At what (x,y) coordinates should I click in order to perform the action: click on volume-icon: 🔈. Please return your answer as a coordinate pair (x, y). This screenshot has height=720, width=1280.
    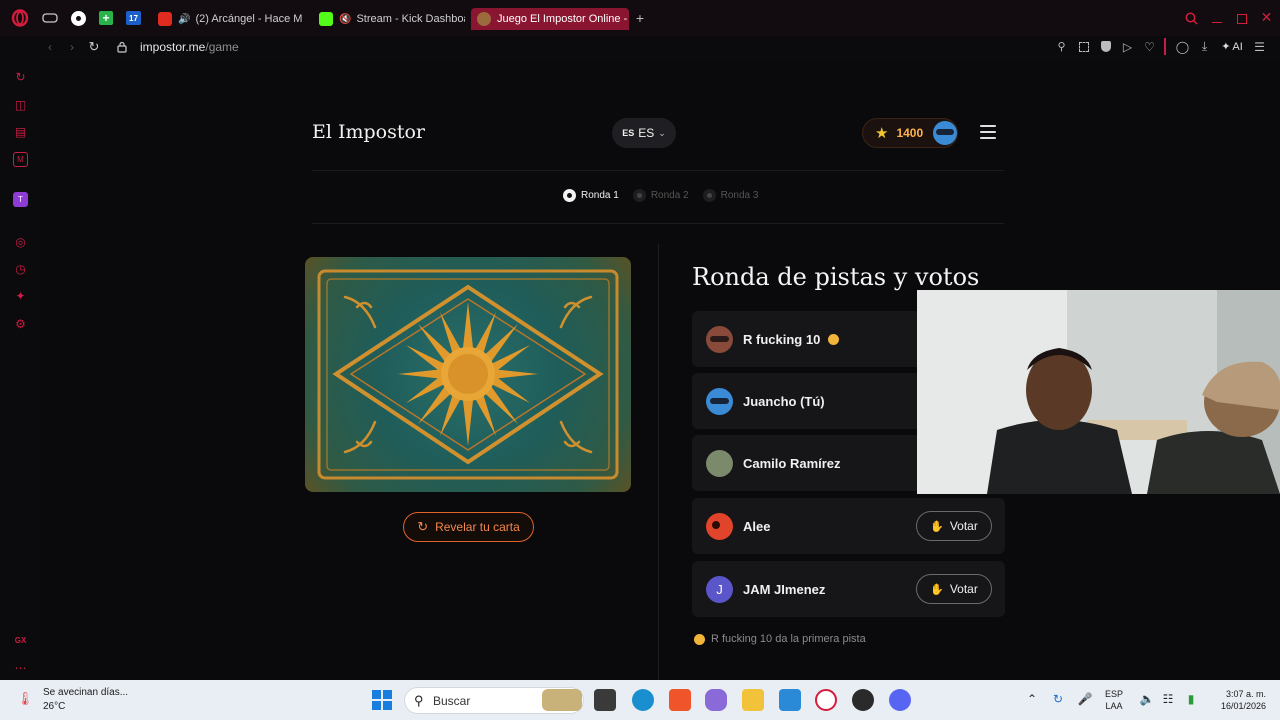
    Looking at the image, I should click on (1147, 699).